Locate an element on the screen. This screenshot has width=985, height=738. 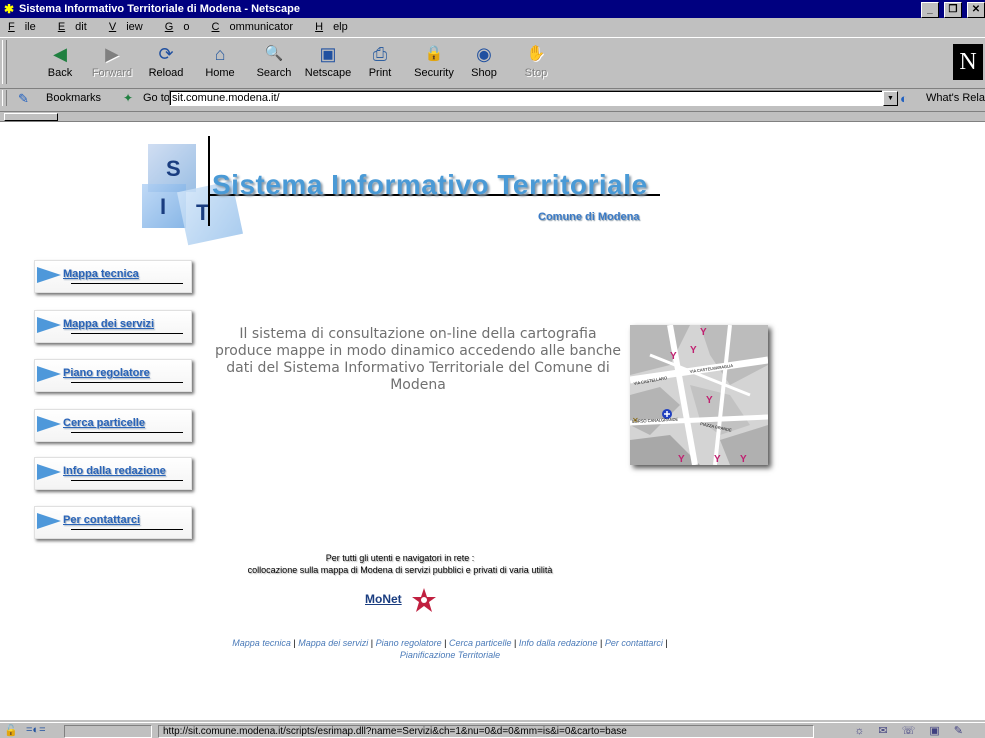
close-button: ✕ is located at coordinates (976, 10).